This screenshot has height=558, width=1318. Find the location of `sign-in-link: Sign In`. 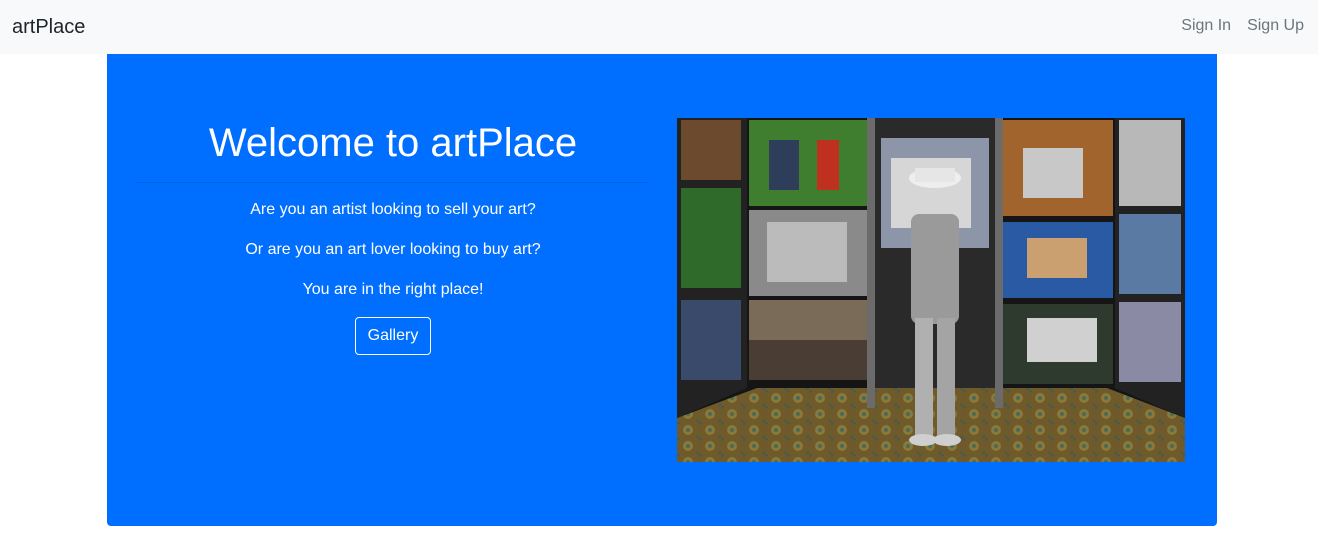

sign-in-link: Sign In is located at coordinates (1206, 26).